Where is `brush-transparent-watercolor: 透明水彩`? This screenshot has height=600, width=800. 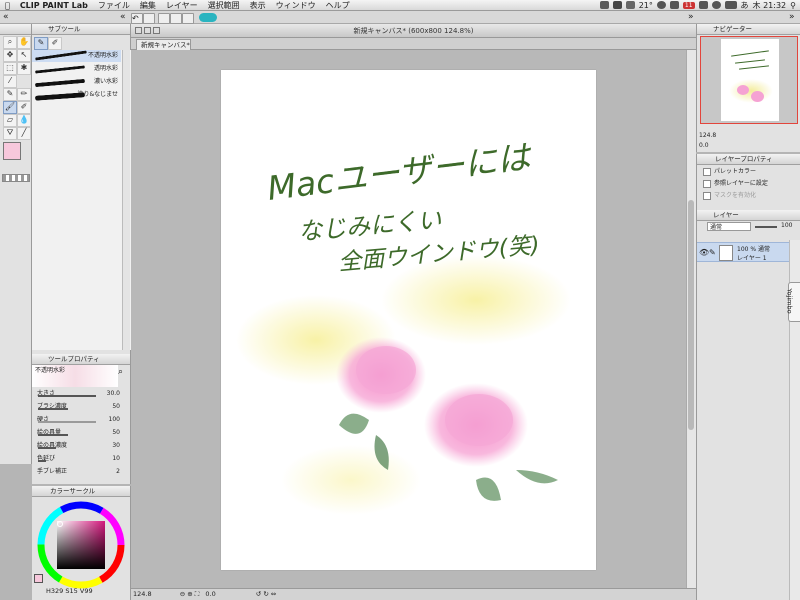 brush-transparent-watercolor: 透明水彩 is located at coordinates (76, 69).